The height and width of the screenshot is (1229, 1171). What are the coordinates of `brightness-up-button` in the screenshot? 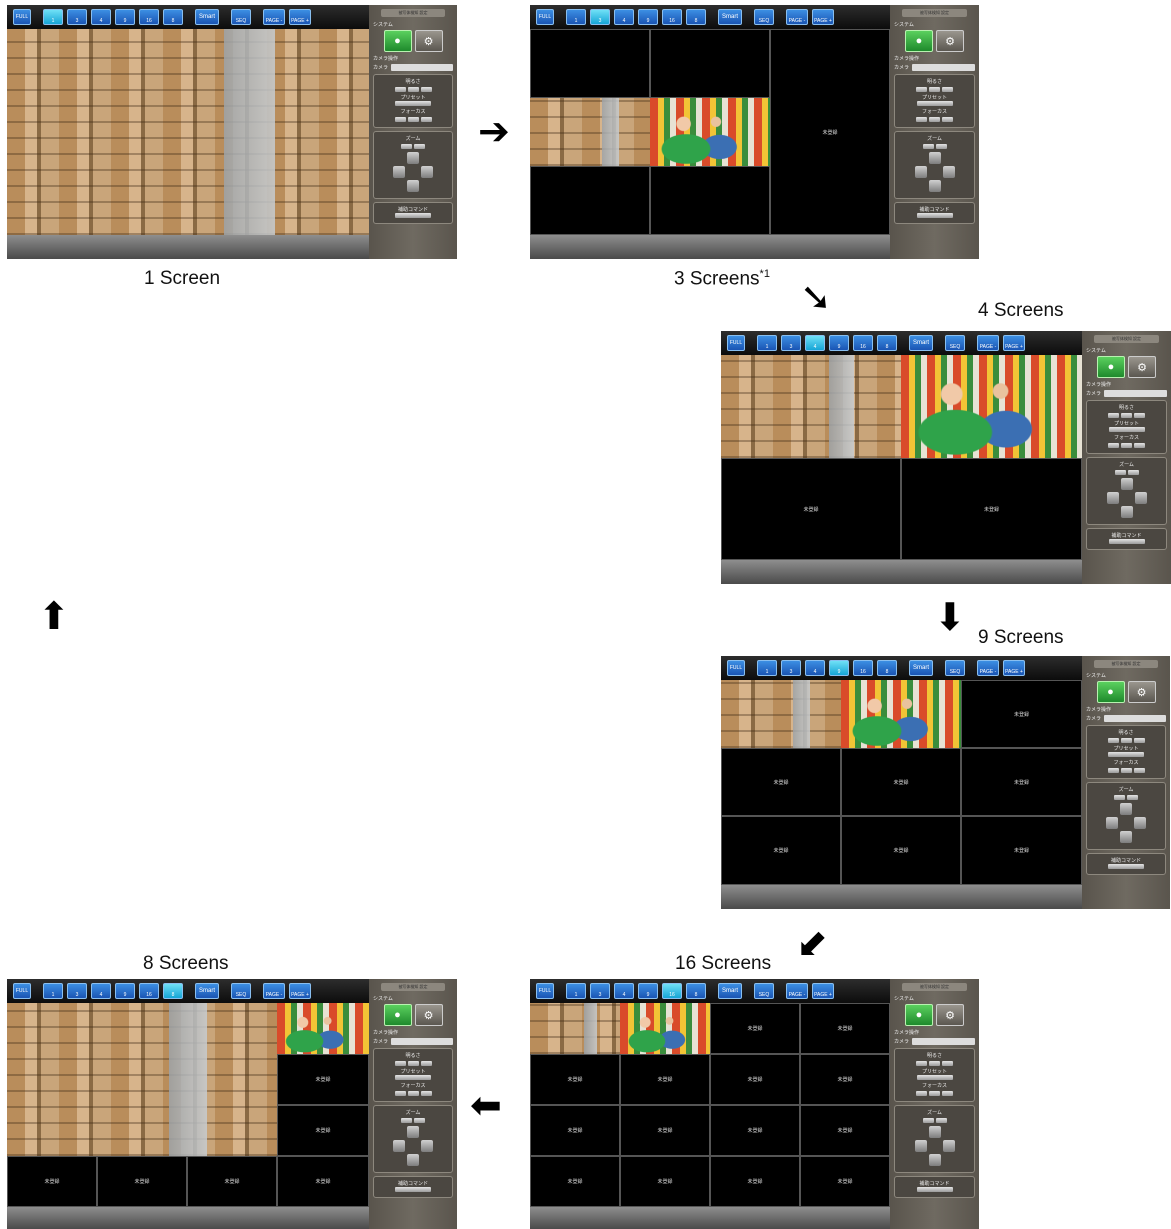 It's located at (426, 89).